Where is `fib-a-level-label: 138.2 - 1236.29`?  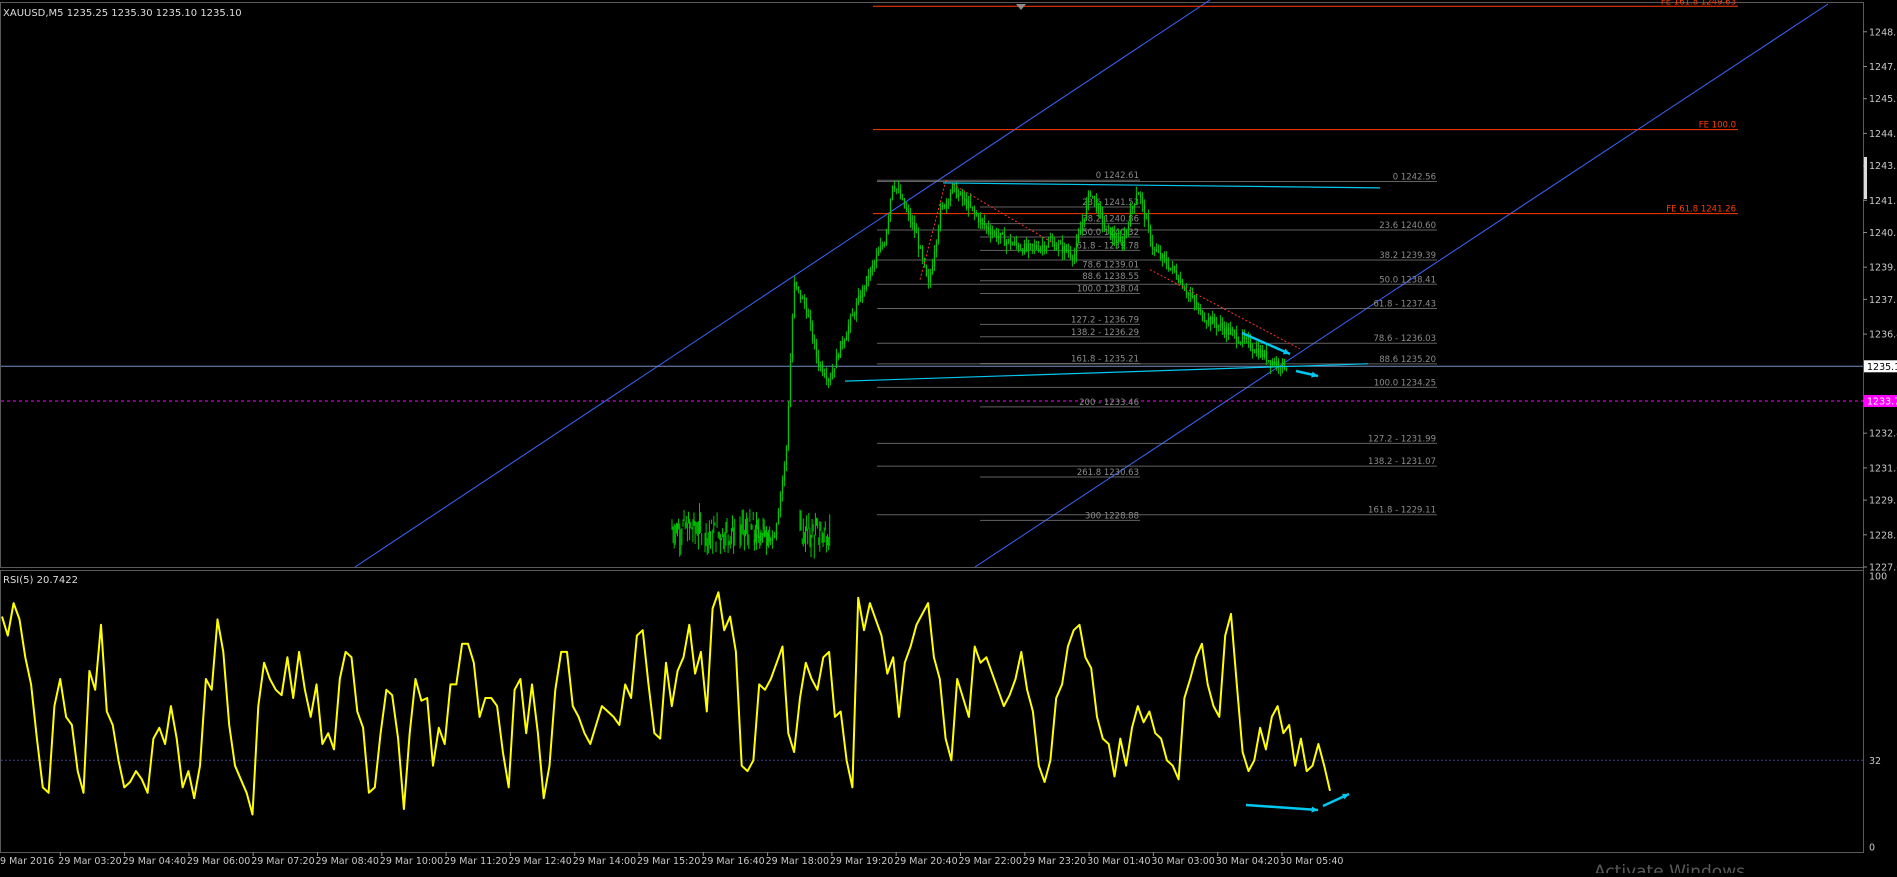
fib-a-level-label: 138.2 - 1236.29 is located at coordinates (1105, 333).